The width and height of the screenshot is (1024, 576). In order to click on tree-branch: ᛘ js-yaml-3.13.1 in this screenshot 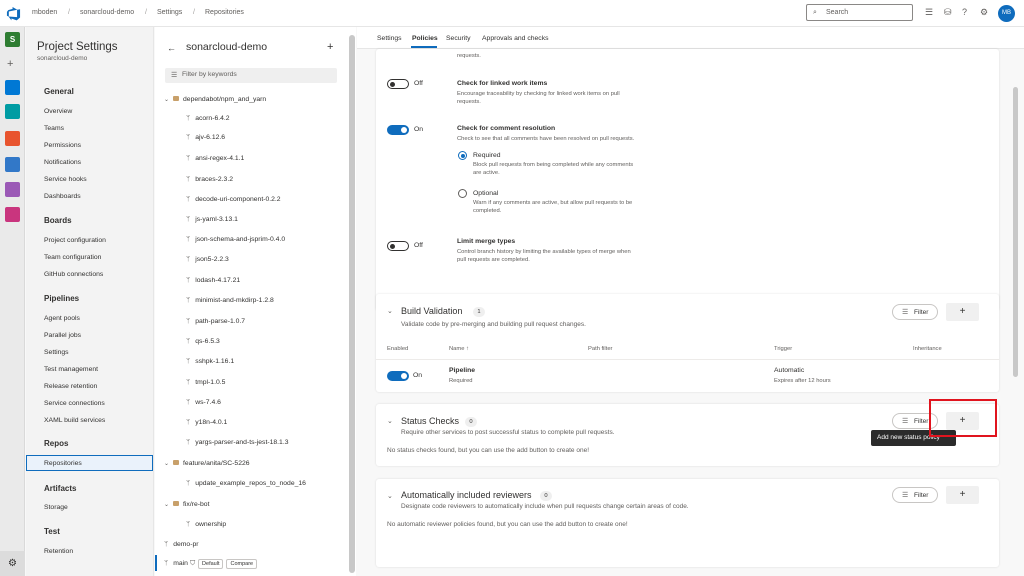, I will do `click(212, 220)`.